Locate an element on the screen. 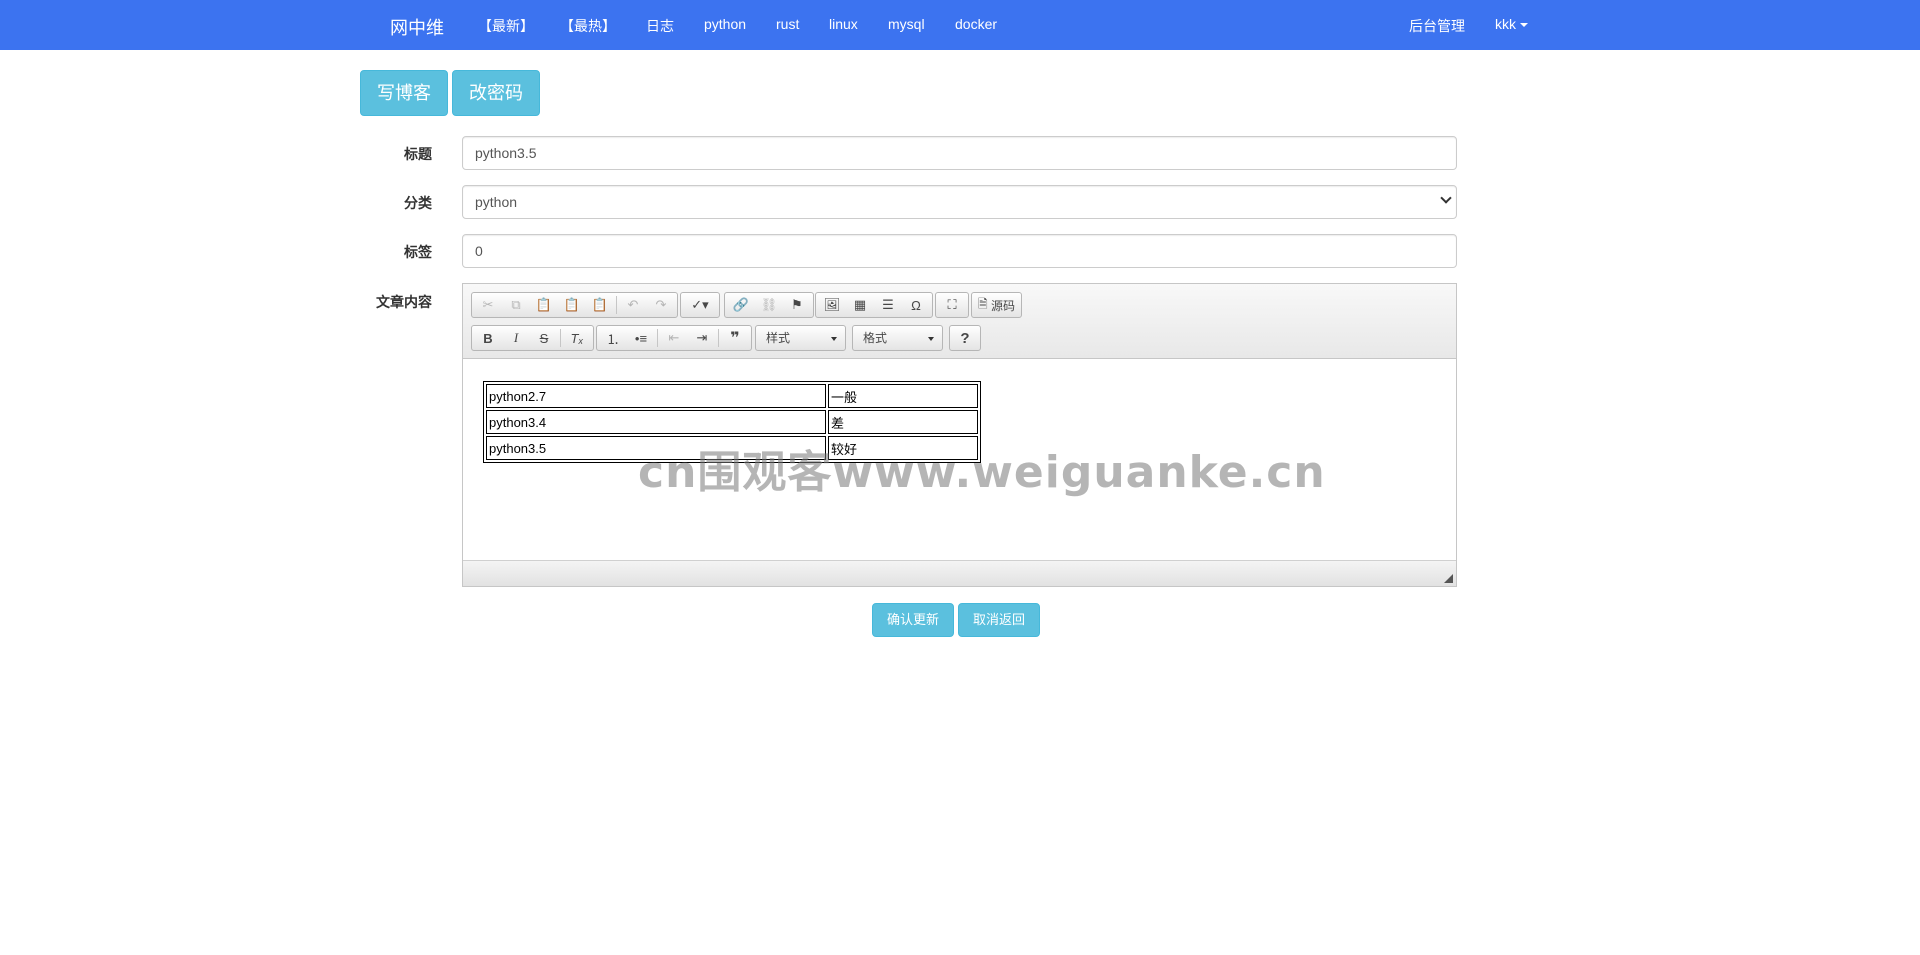 The height and width of the screenshot is (955, 1920). change-password-button: 改密码 is located at coordinates (496, 93).